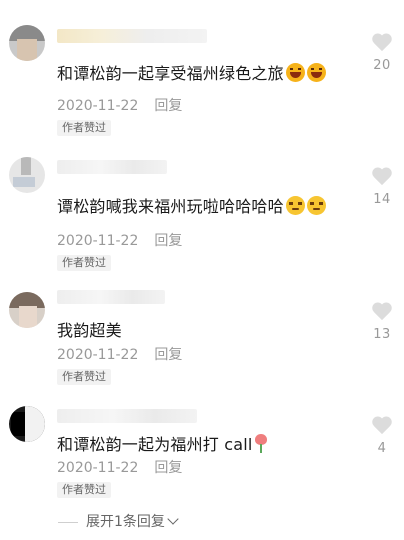  I want to click on expand-replies-button: 展开1条回复, so click(118, 521).